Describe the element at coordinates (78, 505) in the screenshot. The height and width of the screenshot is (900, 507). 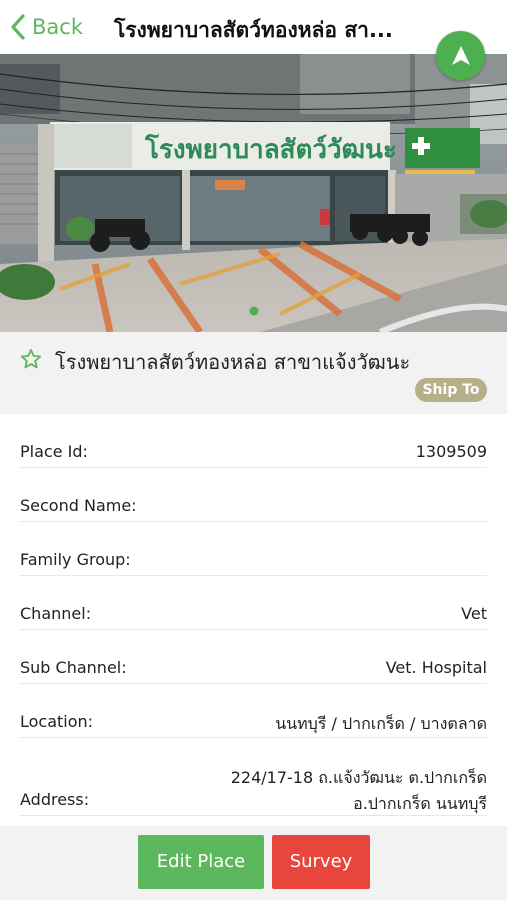
I see `detail-label: Second Name:` at that location.